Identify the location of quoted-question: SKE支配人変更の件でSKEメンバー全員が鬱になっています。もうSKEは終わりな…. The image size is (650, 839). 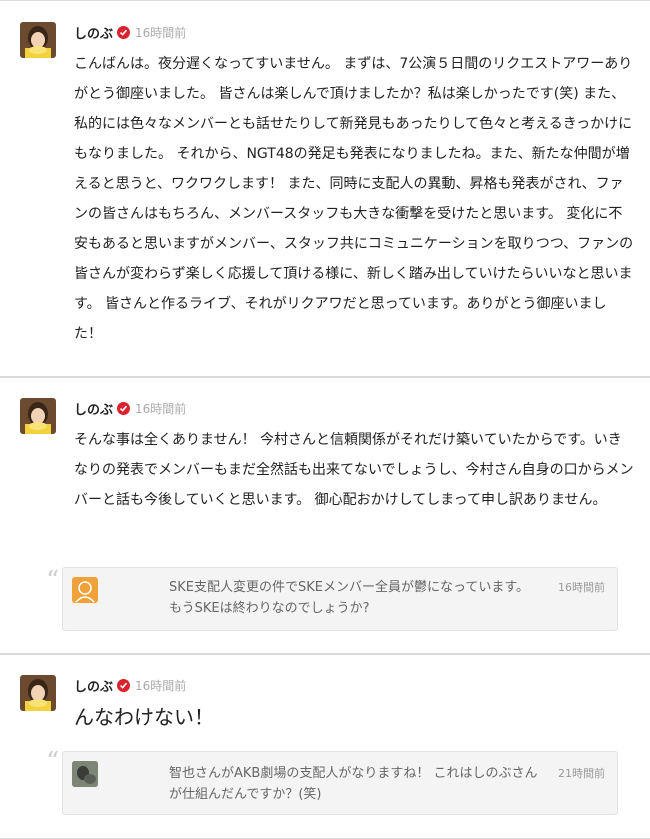
(340, 599).